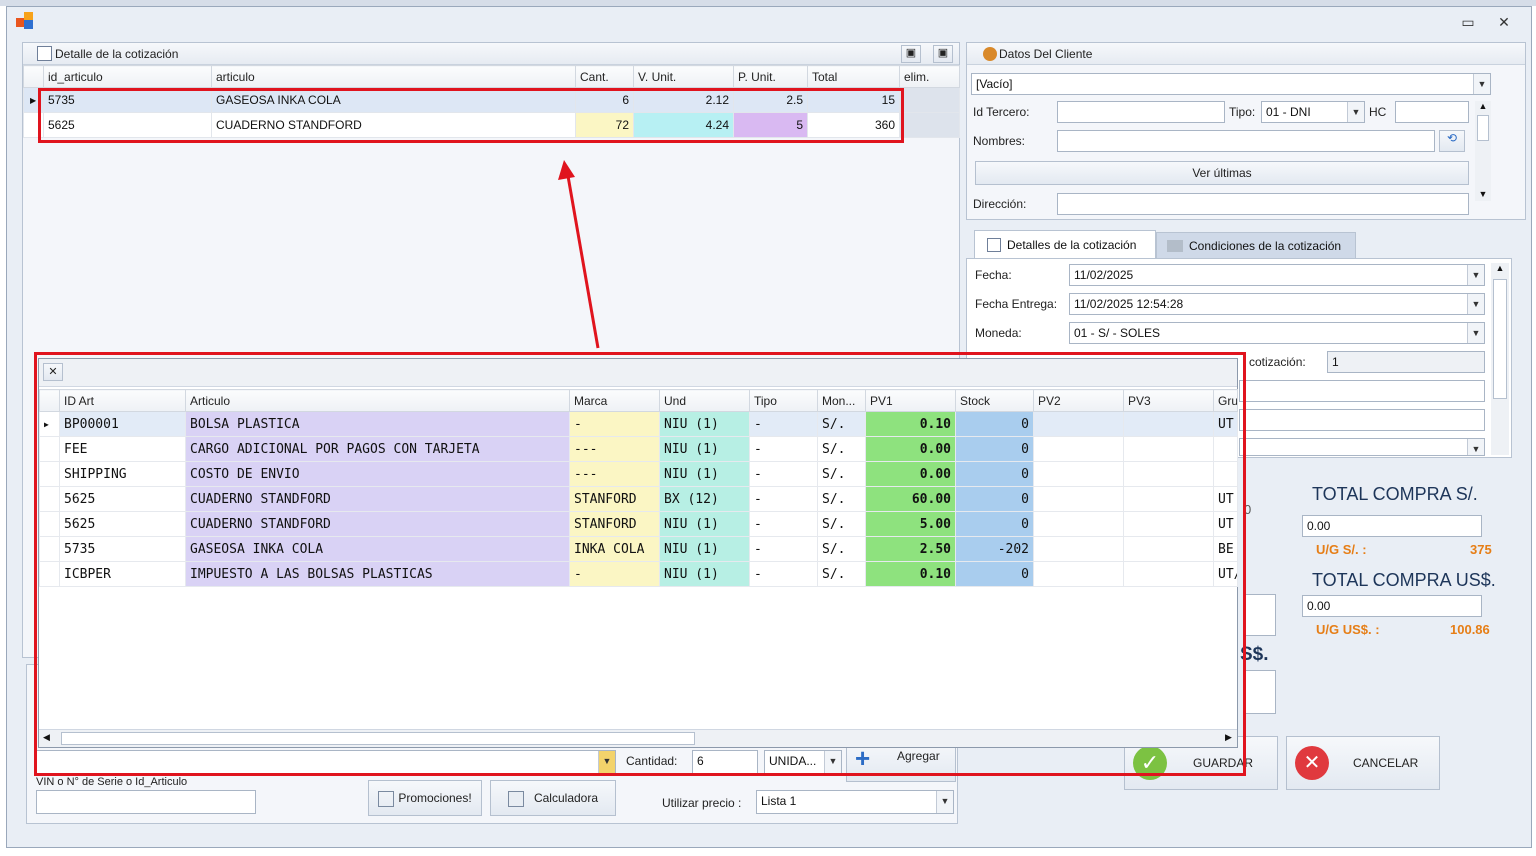 The width and height of the screenshot is (1536, 856). Describe the element at coordinates (1242, 112) in the screenshot. I see `tipo-label: Tipo:` at that location.